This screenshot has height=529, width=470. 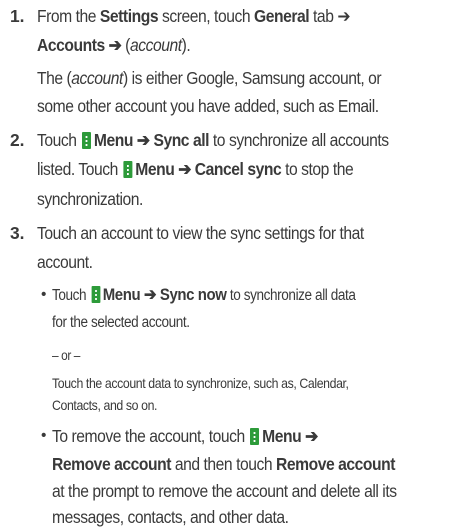 I want to click on step-text: account., so click(x=65, y=262).